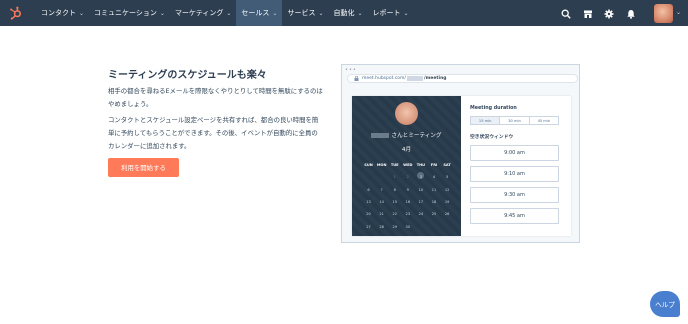 Image resolution: width=688 pixels, height=324 pixels. I want to click on redacted-host-name, so click(380, 135).